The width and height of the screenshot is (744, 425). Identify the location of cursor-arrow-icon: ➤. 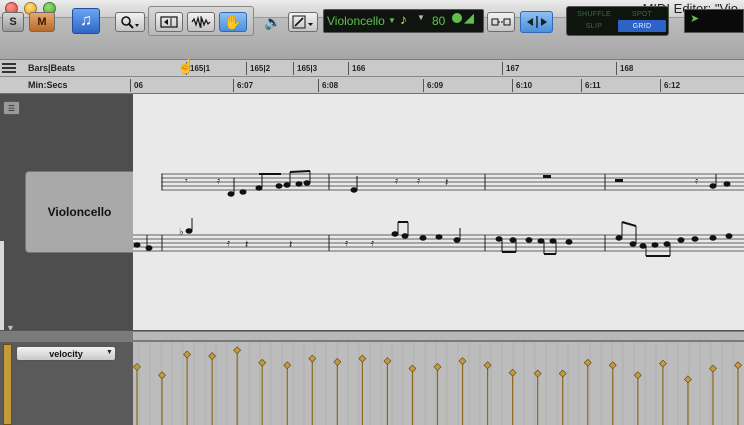
(695, 19).